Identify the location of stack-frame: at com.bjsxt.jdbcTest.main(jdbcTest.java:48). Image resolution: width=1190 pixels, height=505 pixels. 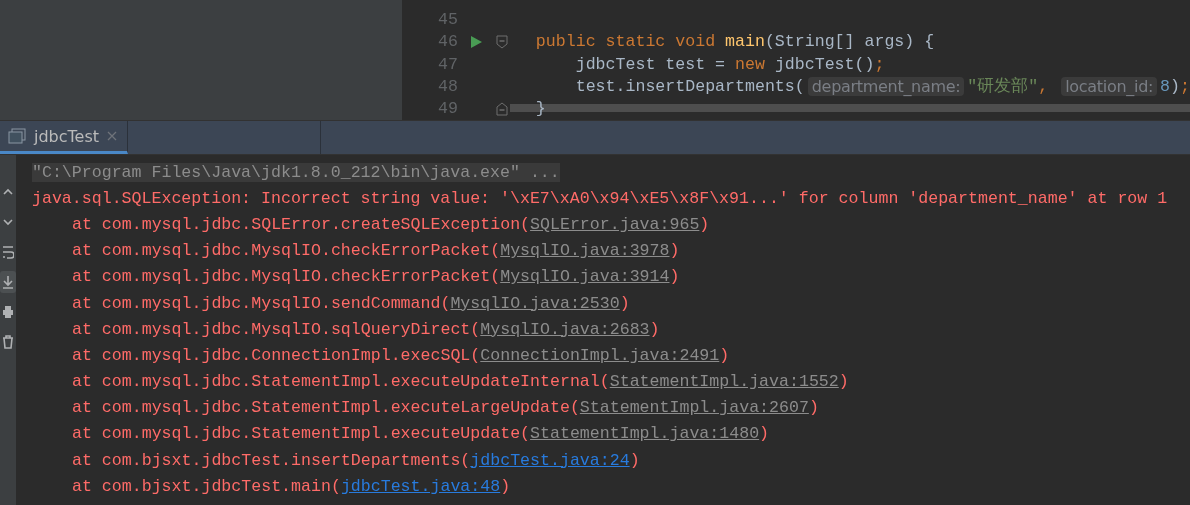
(271, 486).